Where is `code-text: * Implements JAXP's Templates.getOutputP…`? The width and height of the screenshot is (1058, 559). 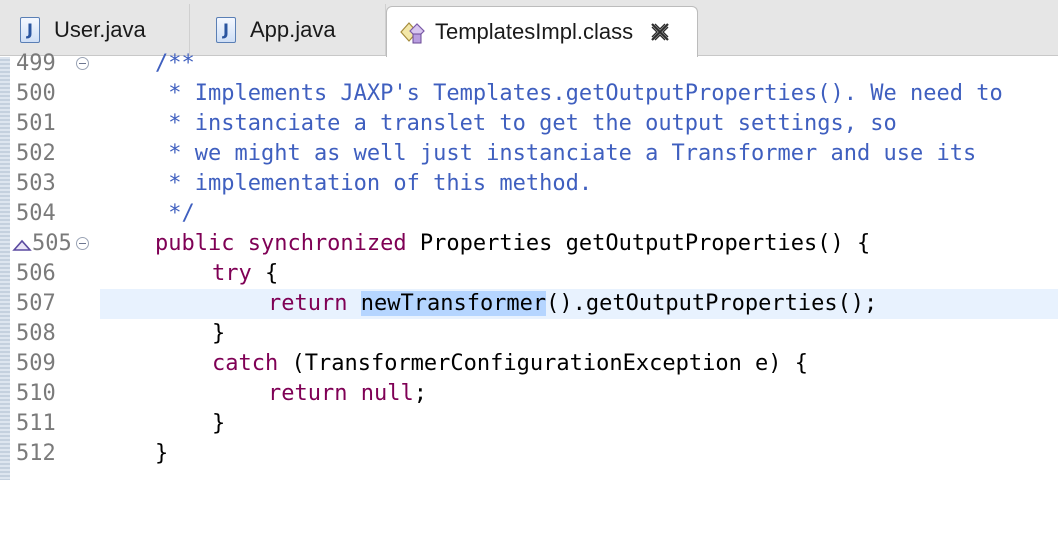
code-text: * Implements JAXP's Templates.getOutputP… is located at coordinates (579, 94).